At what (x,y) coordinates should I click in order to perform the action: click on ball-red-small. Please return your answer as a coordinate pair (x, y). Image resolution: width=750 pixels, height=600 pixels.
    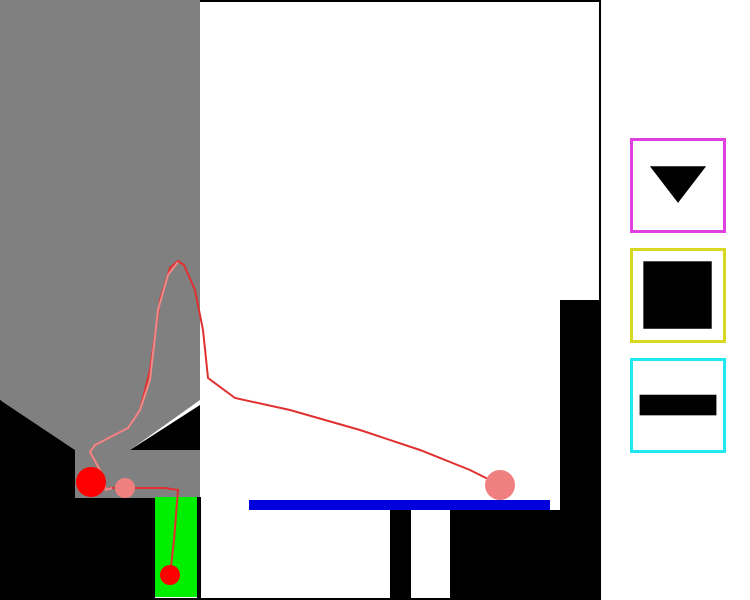
    Looking at the image, I should click on (170, 575).